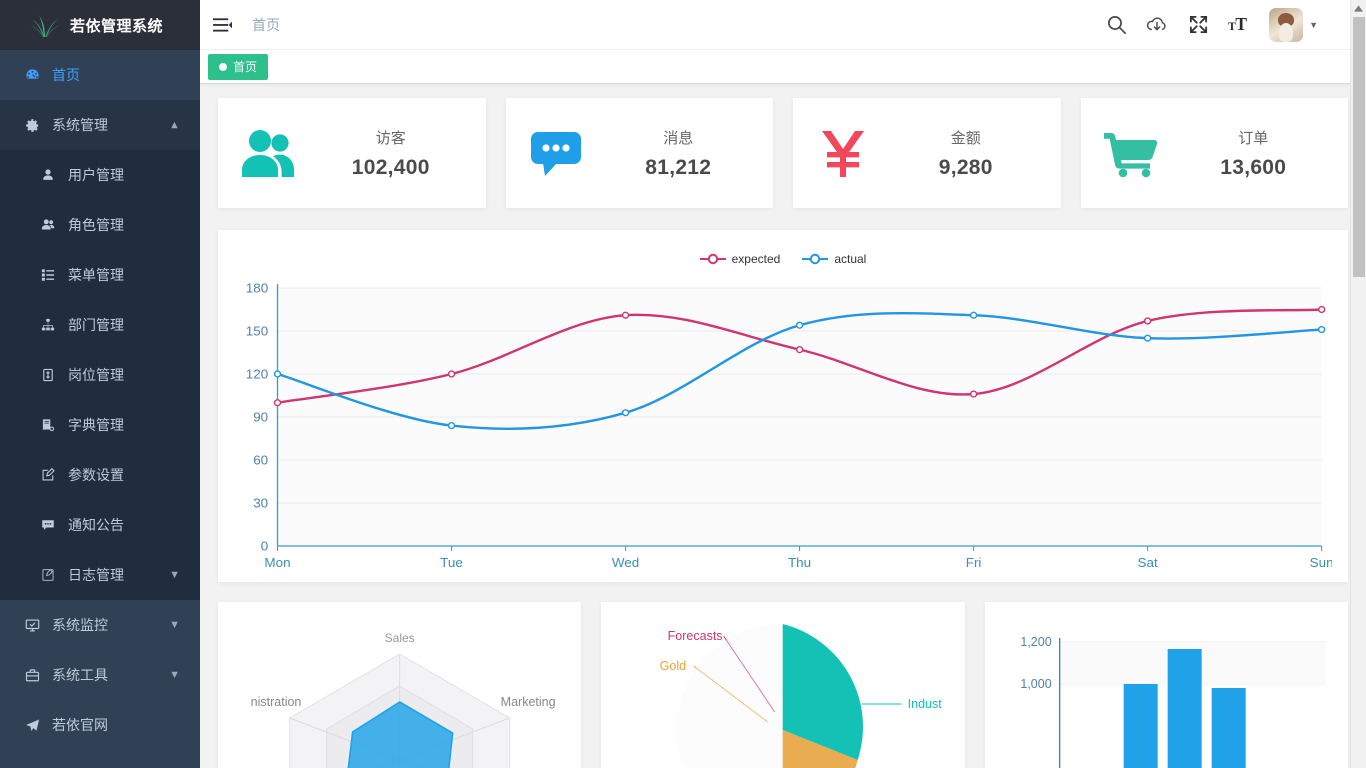  I want to click on leaf-logo-icon, so click(45, 25).